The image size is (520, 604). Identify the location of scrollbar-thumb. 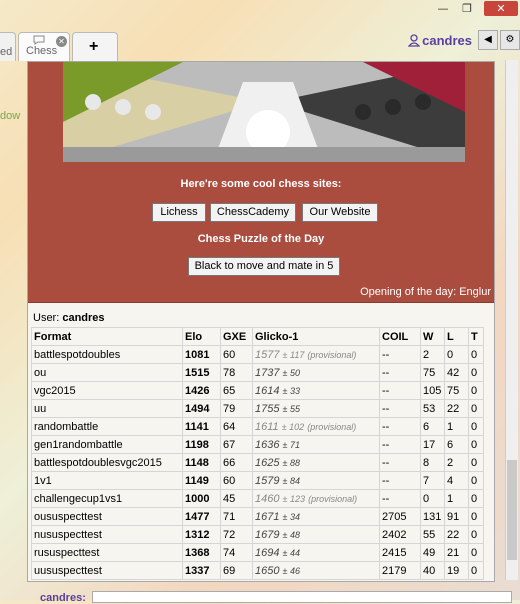
(512, 510).